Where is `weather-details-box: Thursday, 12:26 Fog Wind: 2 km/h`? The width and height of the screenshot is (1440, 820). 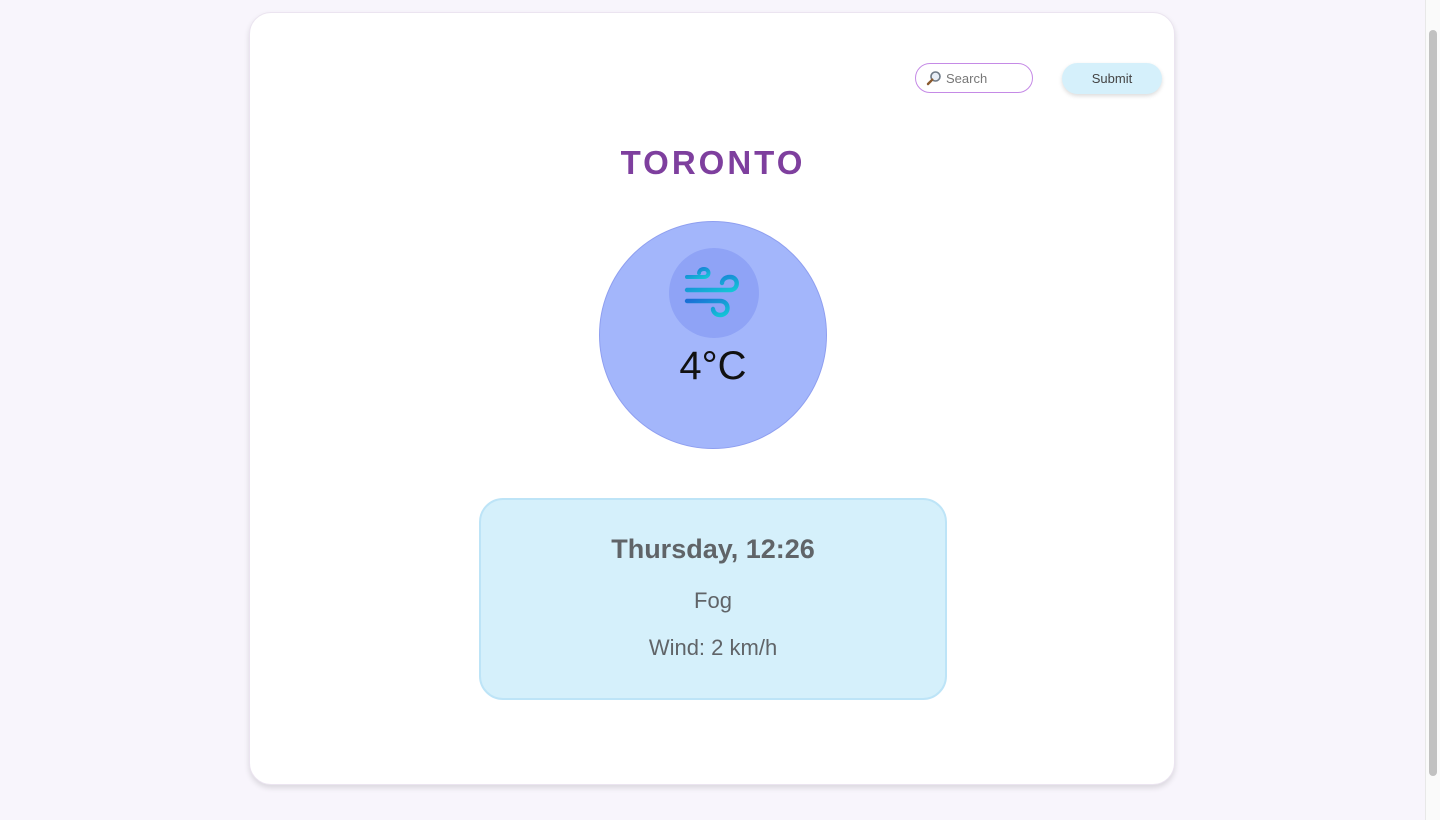
weather-details-box: Thursday, 12:26 Fog Wind: 2 km/h is located at coordinates (713, 599).